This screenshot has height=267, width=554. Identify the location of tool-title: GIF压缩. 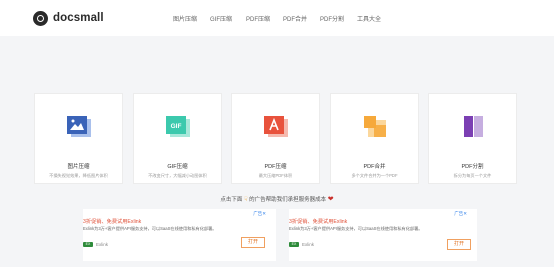
(177, 167).